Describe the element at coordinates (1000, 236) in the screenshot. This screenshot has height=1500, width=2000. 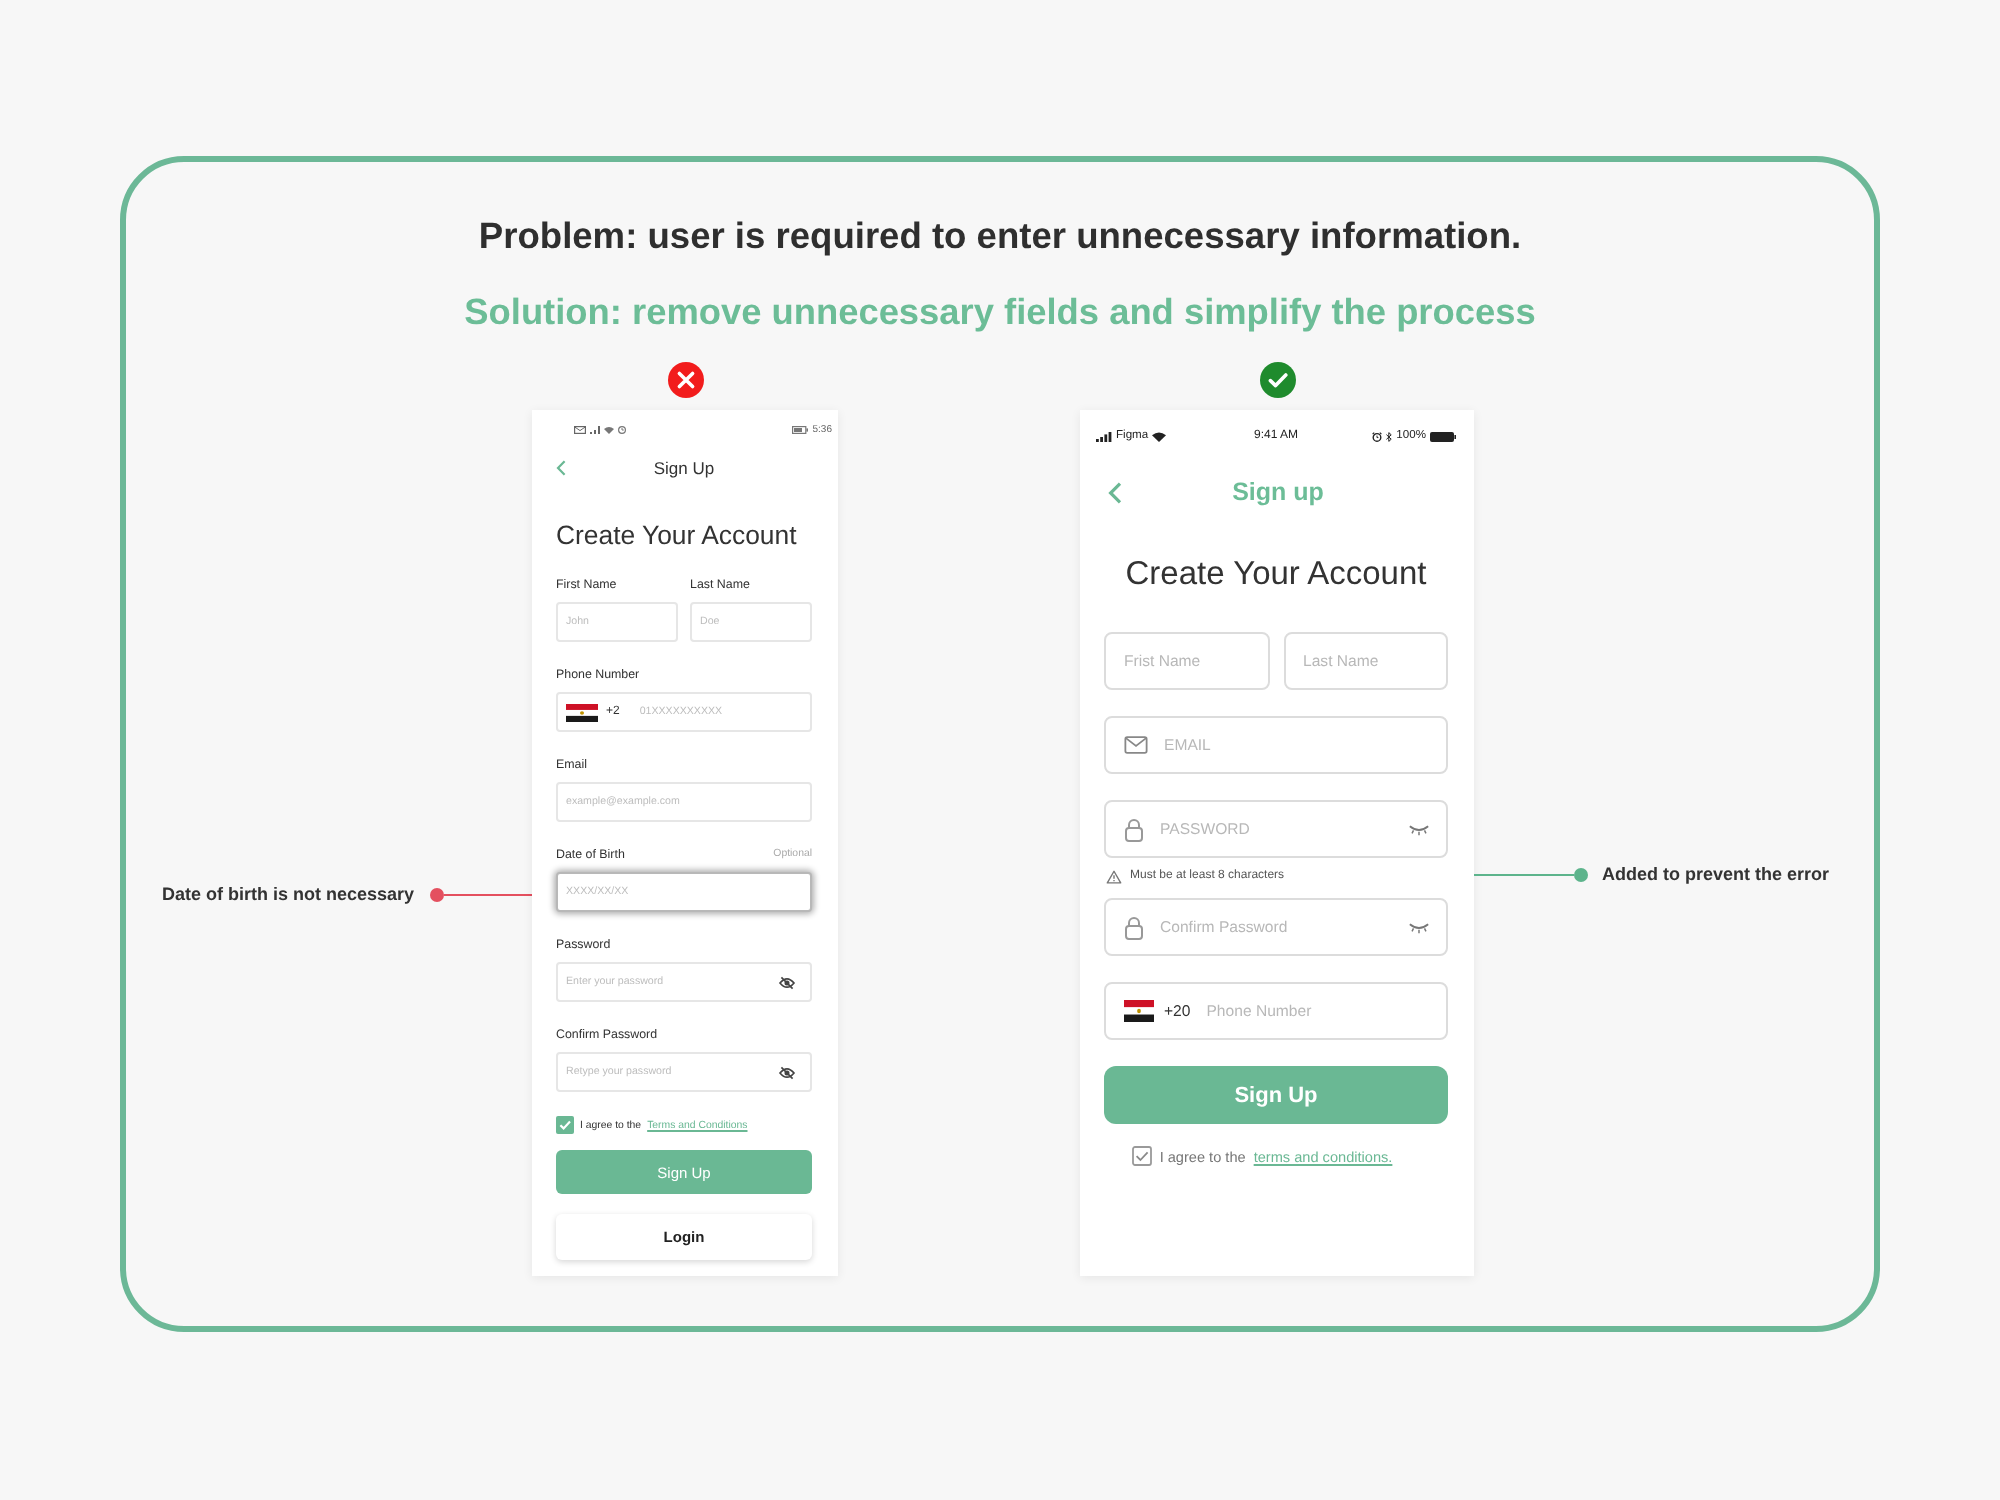
I see `problem-heading: Problem: user is required to enter unnecessary information.` at that location.